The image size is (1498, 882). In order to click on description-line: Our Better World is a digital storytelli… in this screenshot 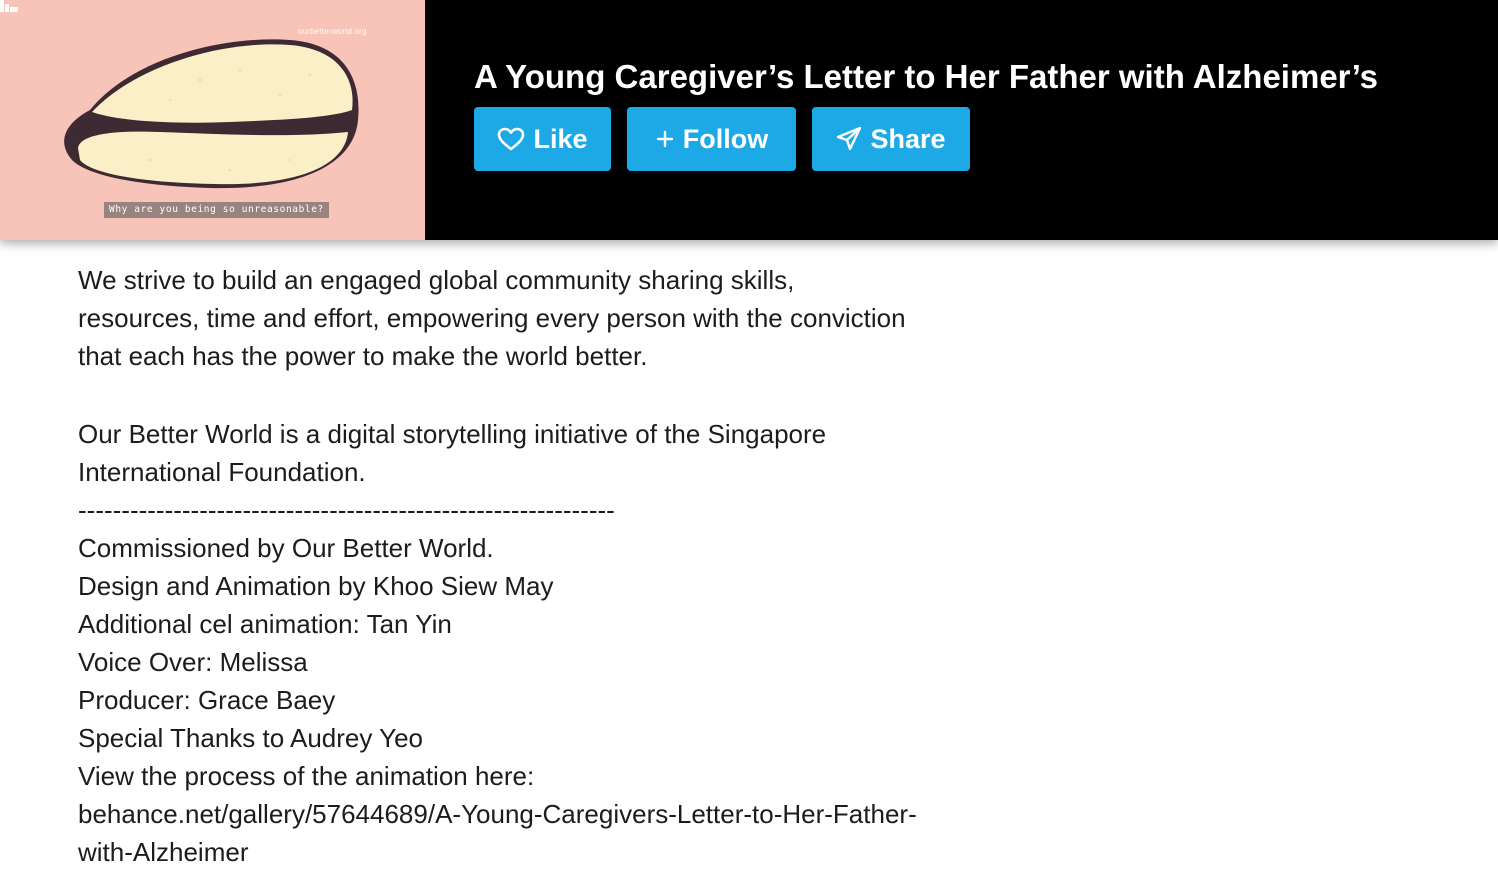, I will do `click(452, 434)`.